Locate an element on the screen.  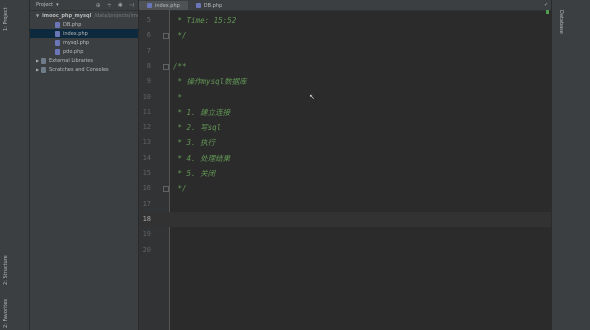
database-tool-tab: Database is located at coordinates (561, 22).